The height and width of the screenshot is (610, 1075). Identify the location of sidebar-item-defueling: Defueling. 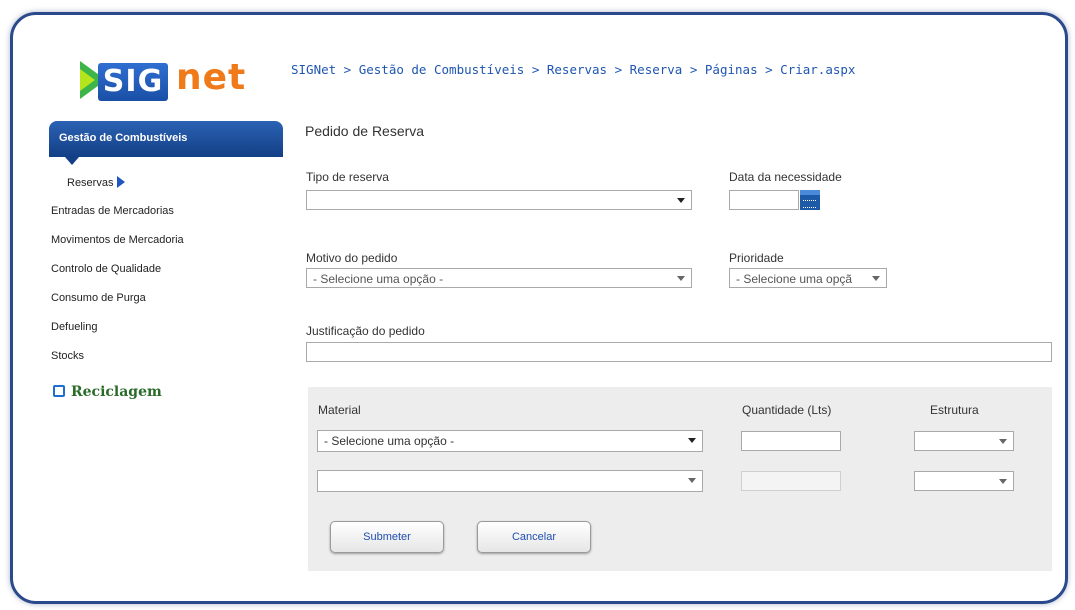
(74, 327).